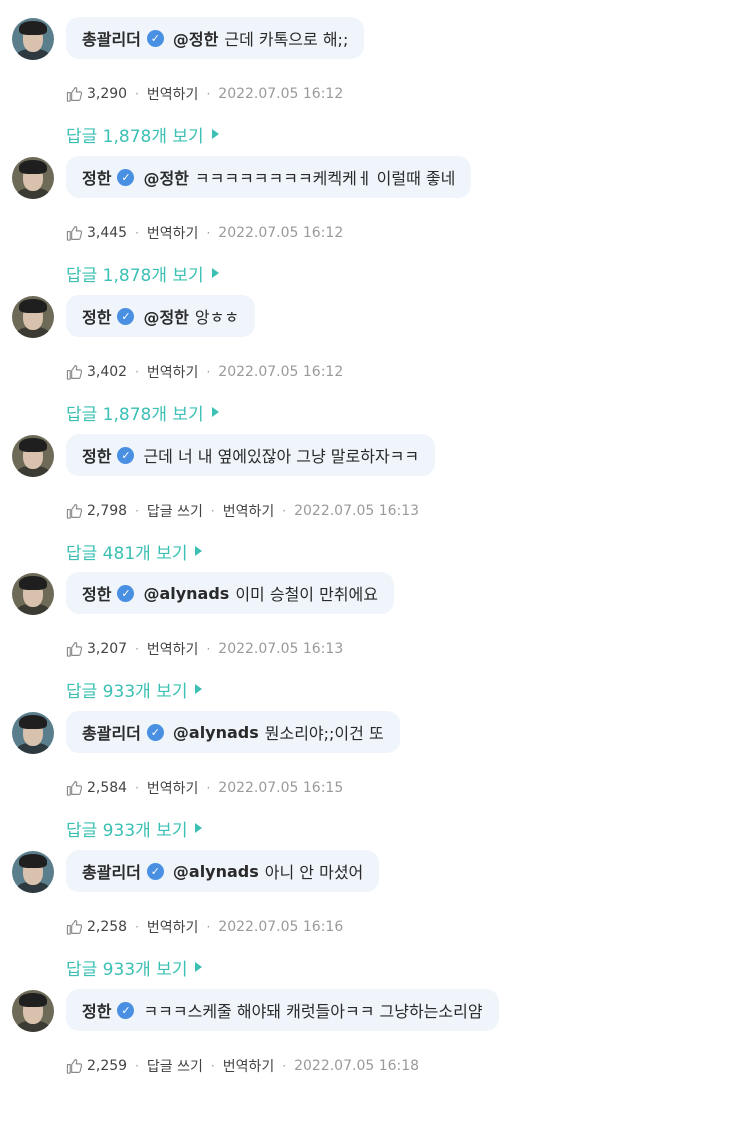  Describe the element at coordinates (204, 649) in the screenshot. I see `comment-meta: 3,207 · 번역하기 · 2022.07.05 16:13` at that location.